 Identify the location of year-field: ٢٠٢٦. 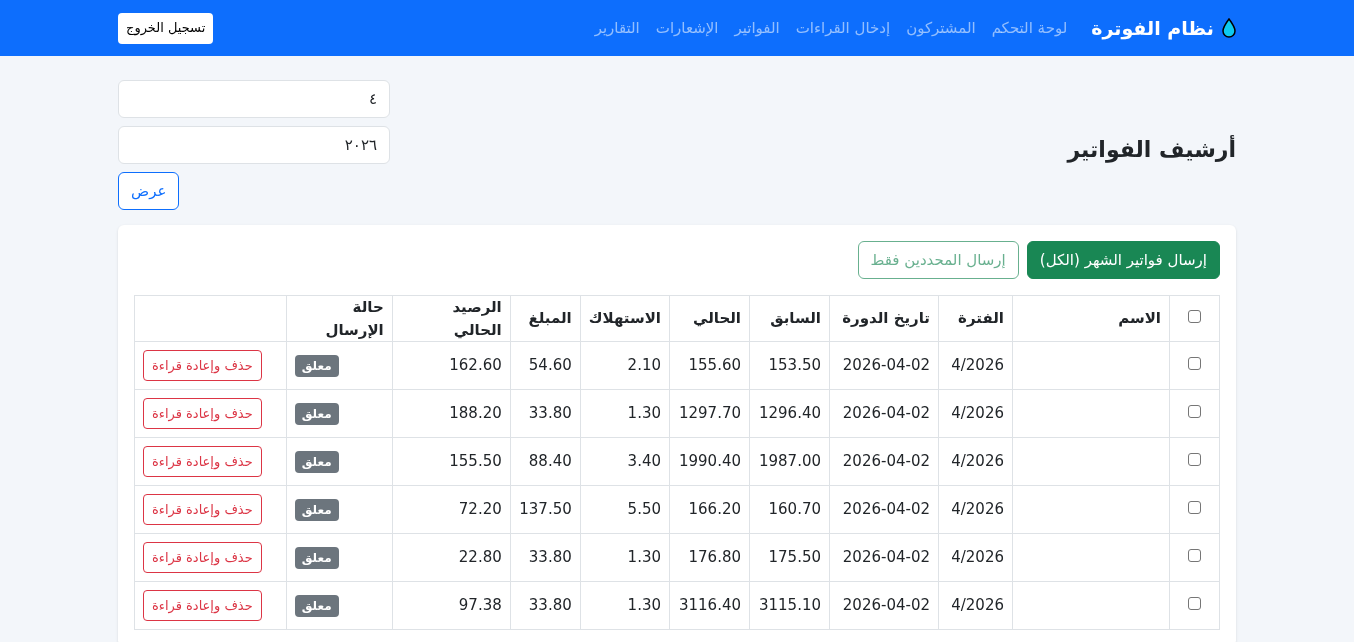
(254, 145).